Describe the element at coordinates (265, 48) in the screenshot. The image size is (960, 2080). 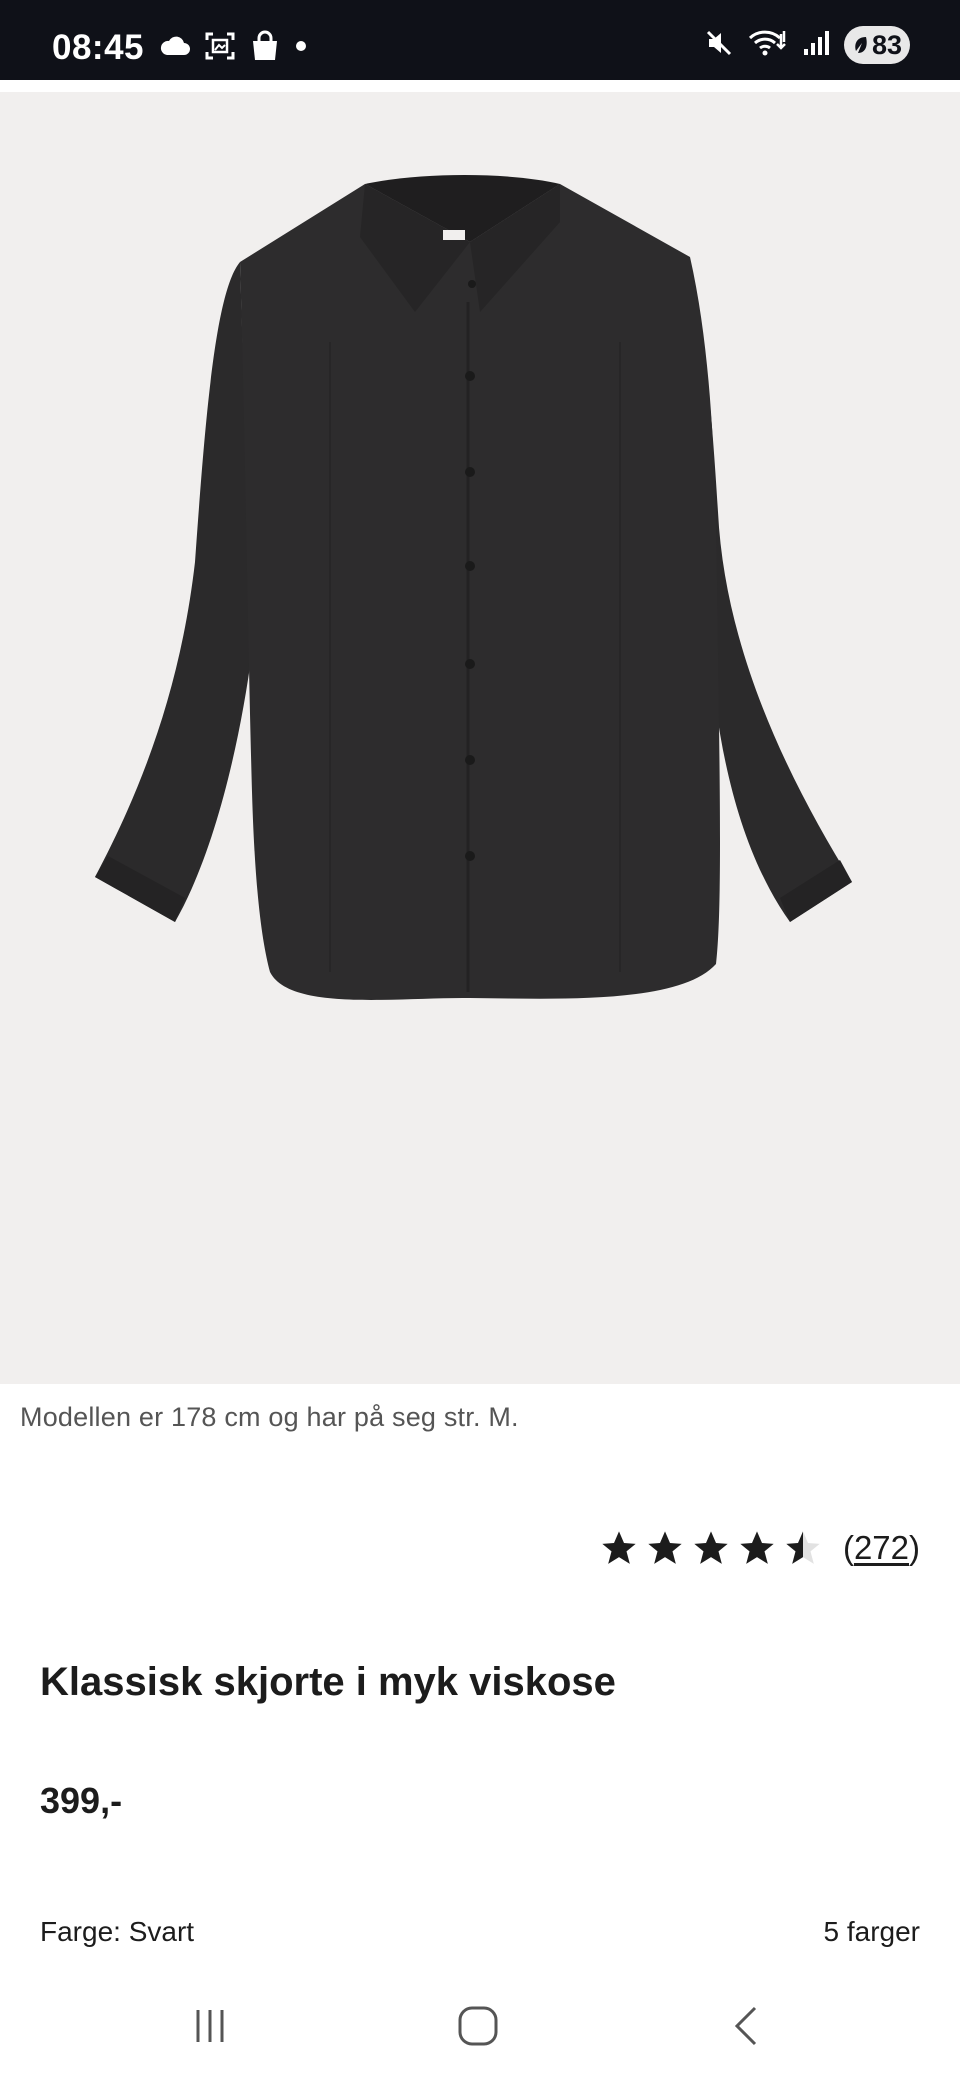
I see `shopping-bag-icon` at that location.